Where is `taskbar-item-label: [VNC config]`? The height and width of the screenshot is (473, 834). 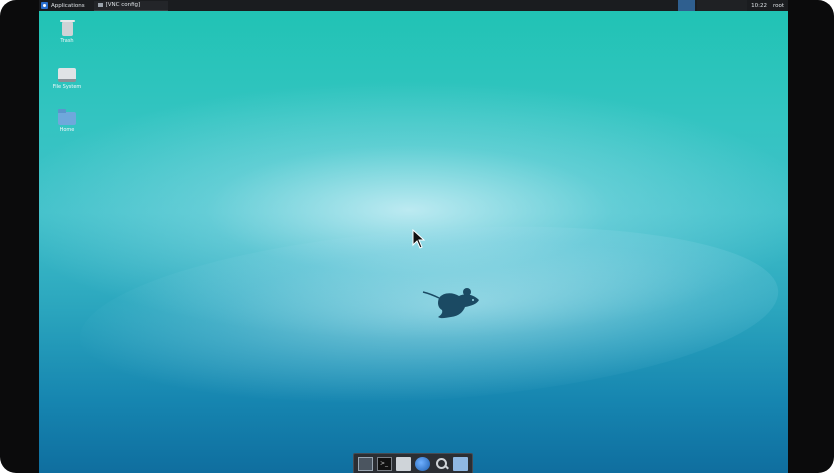
taskbar-item-label: [VNC config] is located at coordinates (123, 5).